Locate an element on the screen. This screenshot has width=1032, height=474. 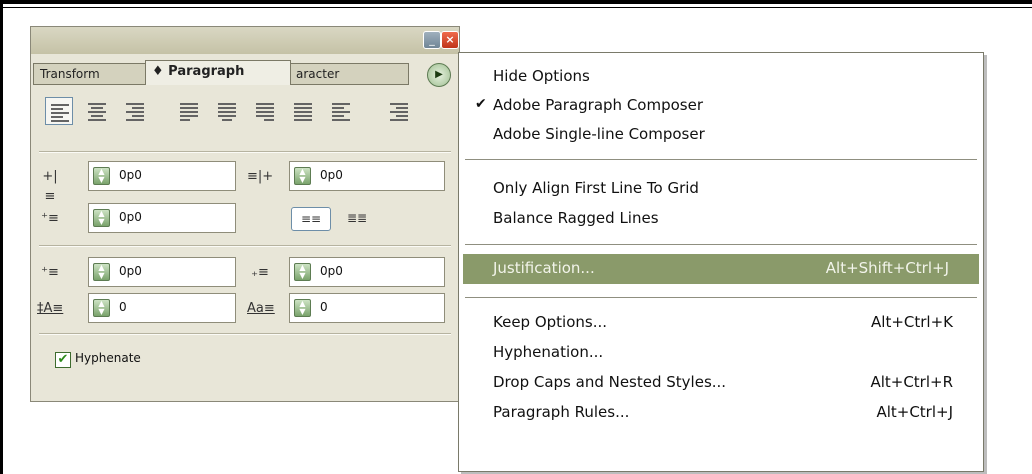
checkmark-icon: ✔ is located at coordinates (481, 104).